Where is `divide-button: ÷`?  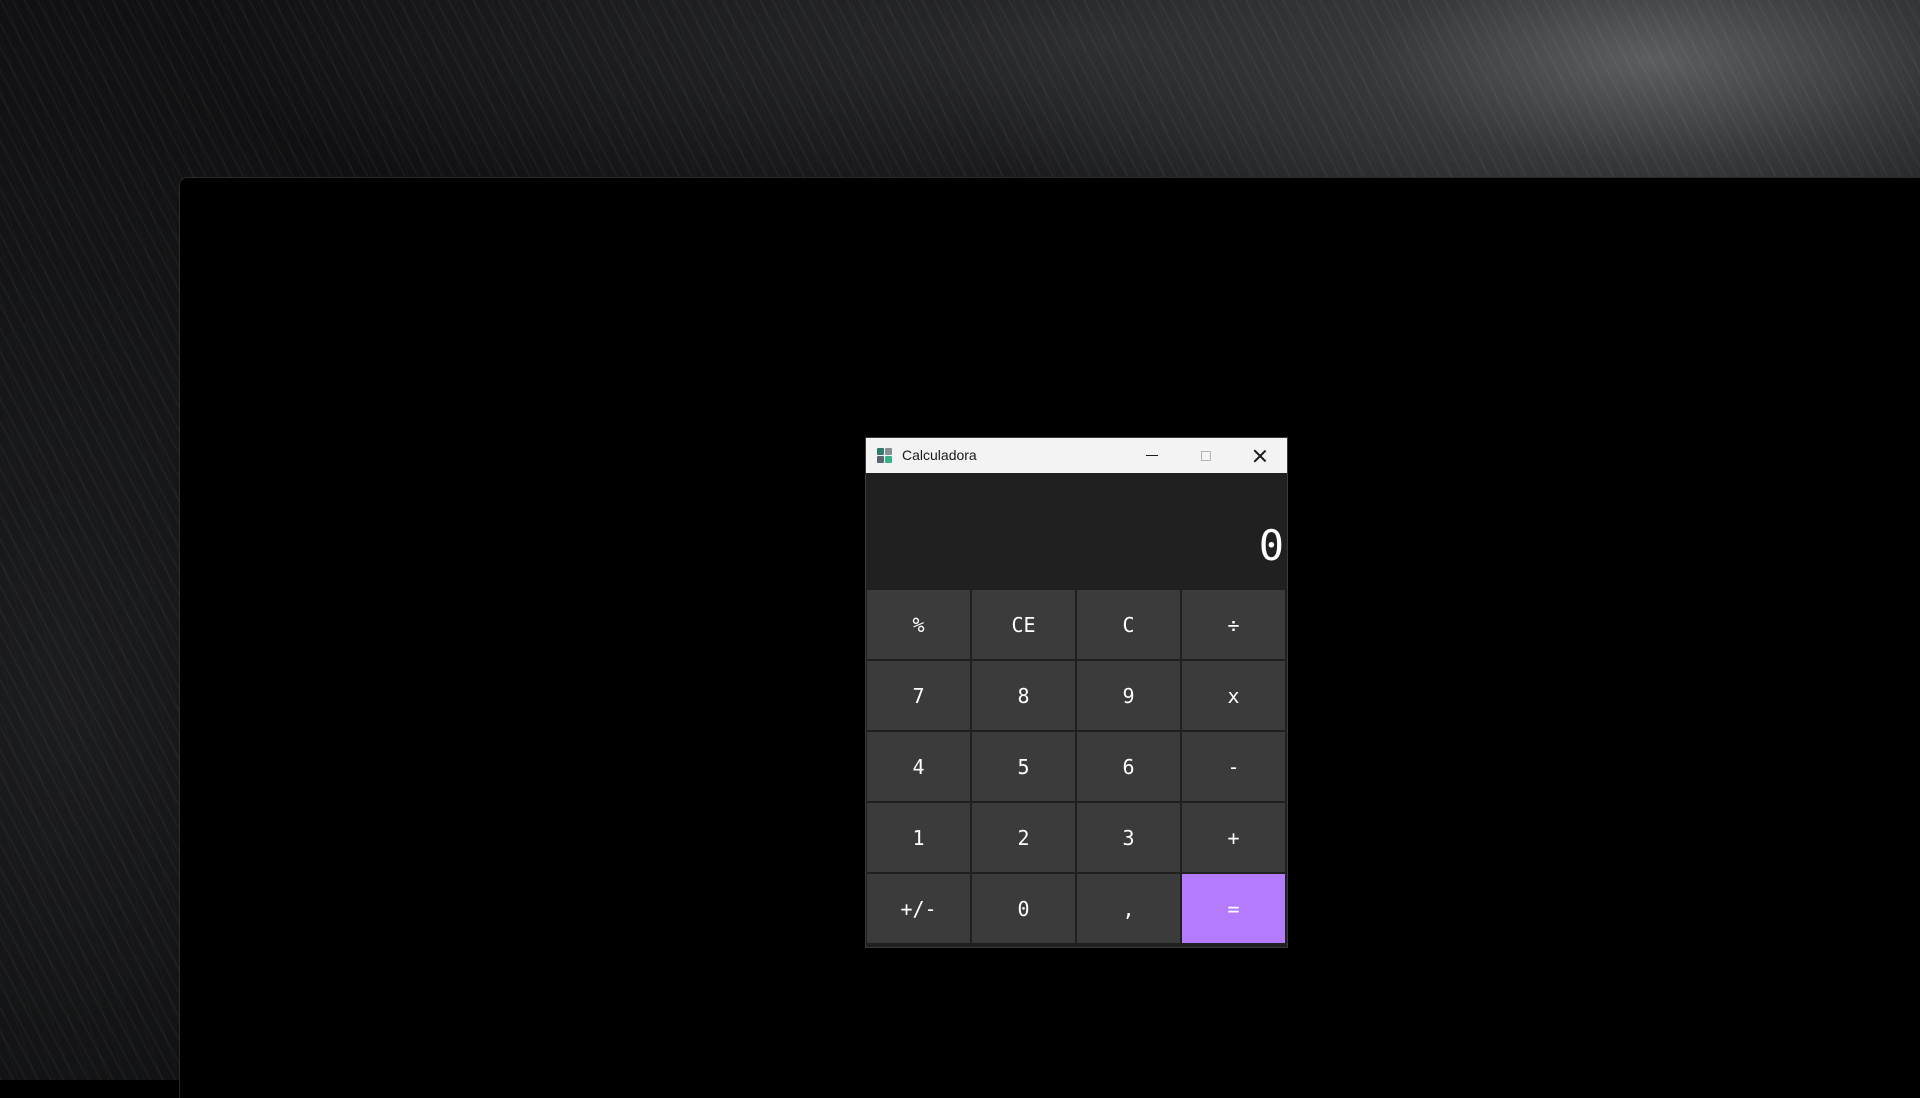
divide-button: ÷ is located at coordinates (1233, 624).